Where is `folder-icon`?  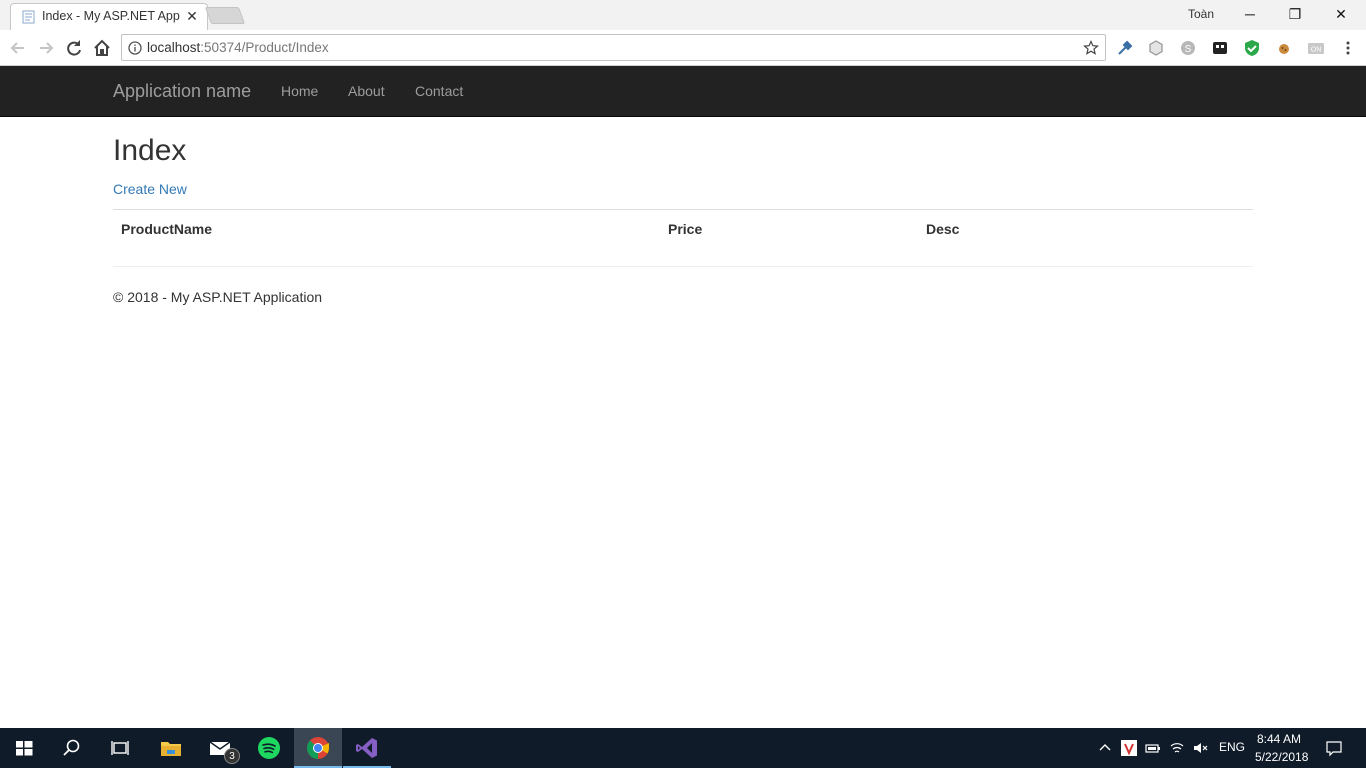
folder-icon is located at coordinates (171, 749).